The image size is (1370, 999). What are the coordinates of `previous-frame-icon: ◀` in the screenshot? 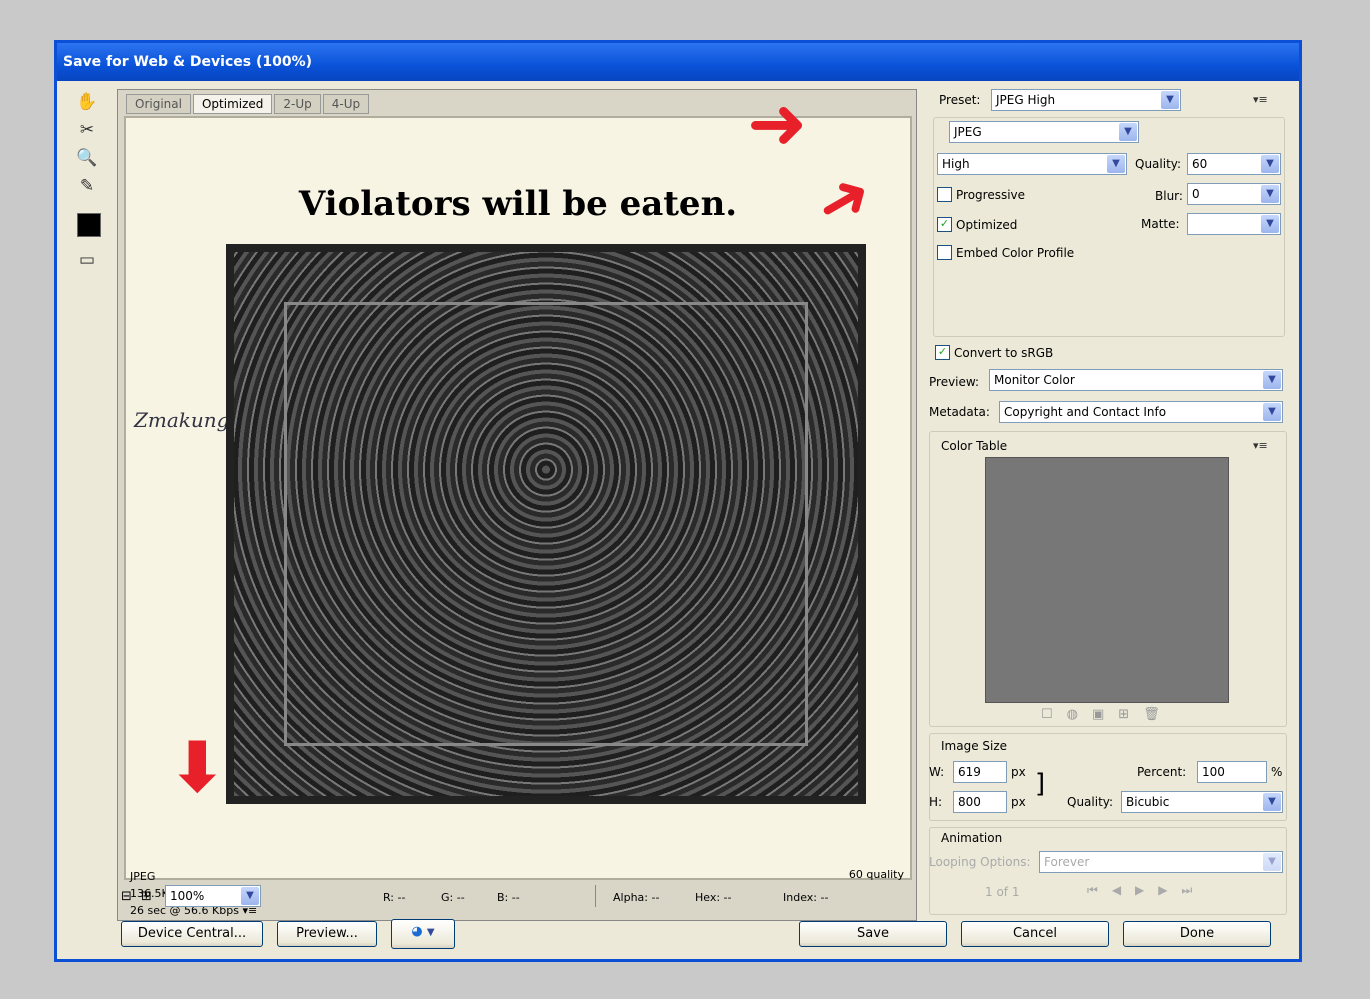 It's located at (1123, 890).